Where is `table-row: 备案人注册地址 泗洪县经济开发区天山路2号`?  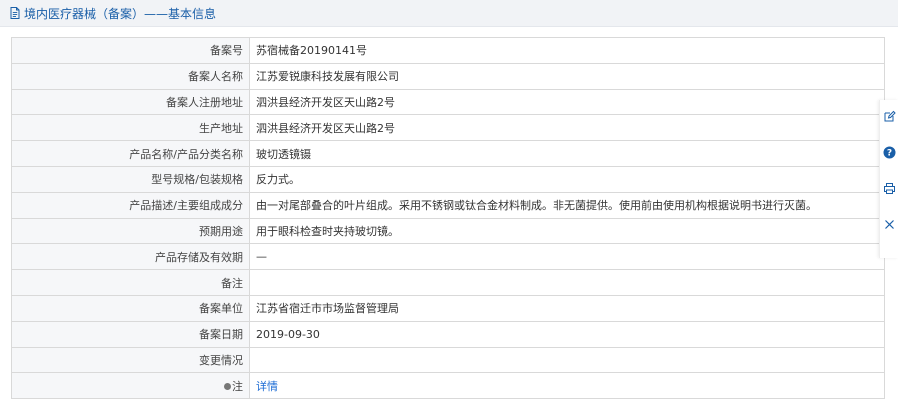 table-row: 备案人注册地址 泗洪县经济开发区天山路2号 is located at coordinates (448, 102).